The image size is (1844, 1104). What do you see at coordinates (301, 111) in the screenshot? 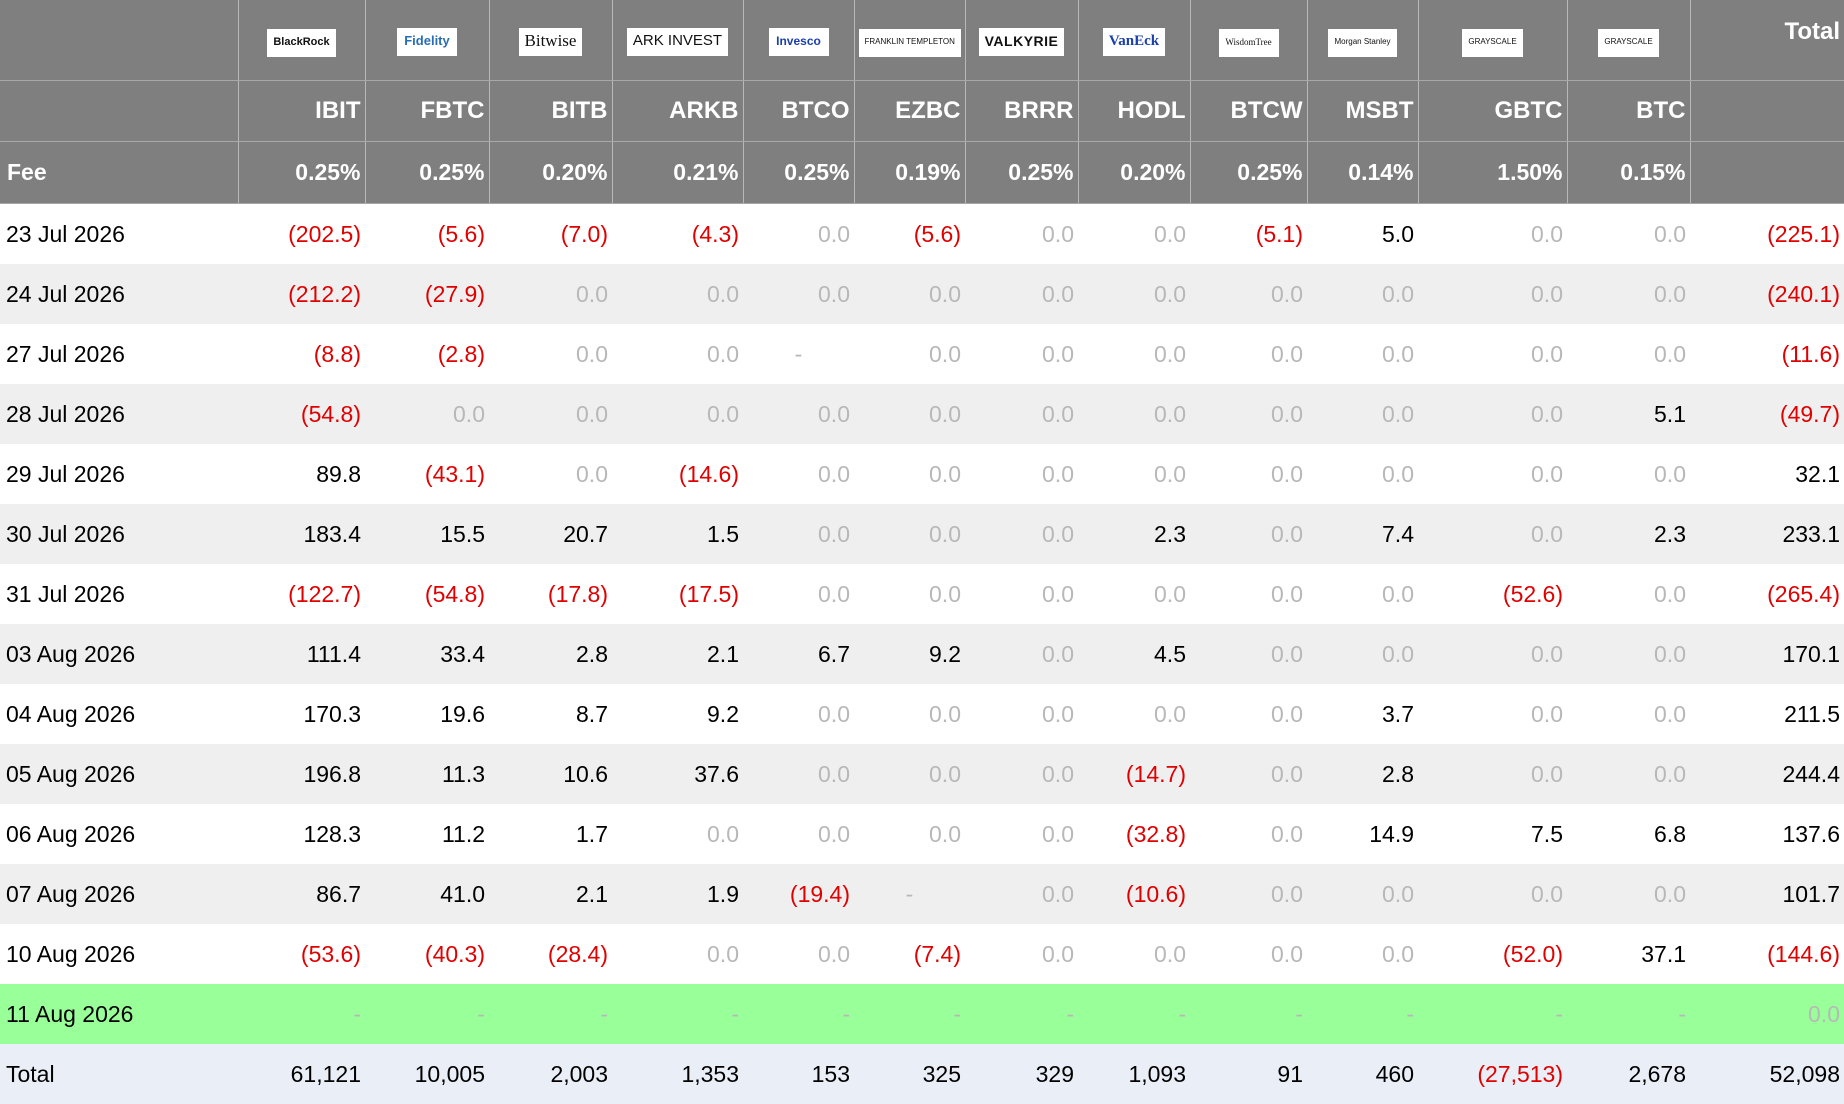
I see `ticker-header: IBIT` at bounding box center [301, 111].